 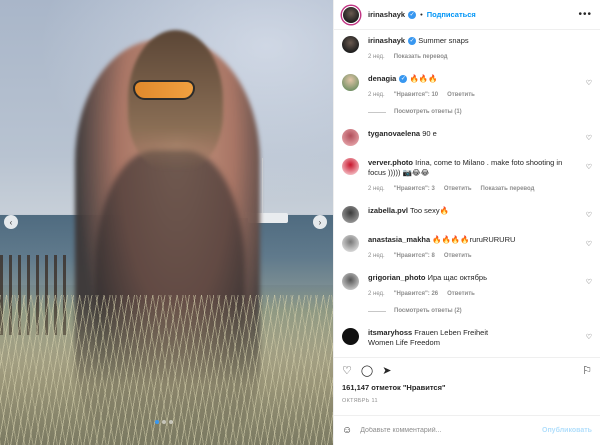 I want to click on author-username: irinashayk, so click(x=386, y=14).